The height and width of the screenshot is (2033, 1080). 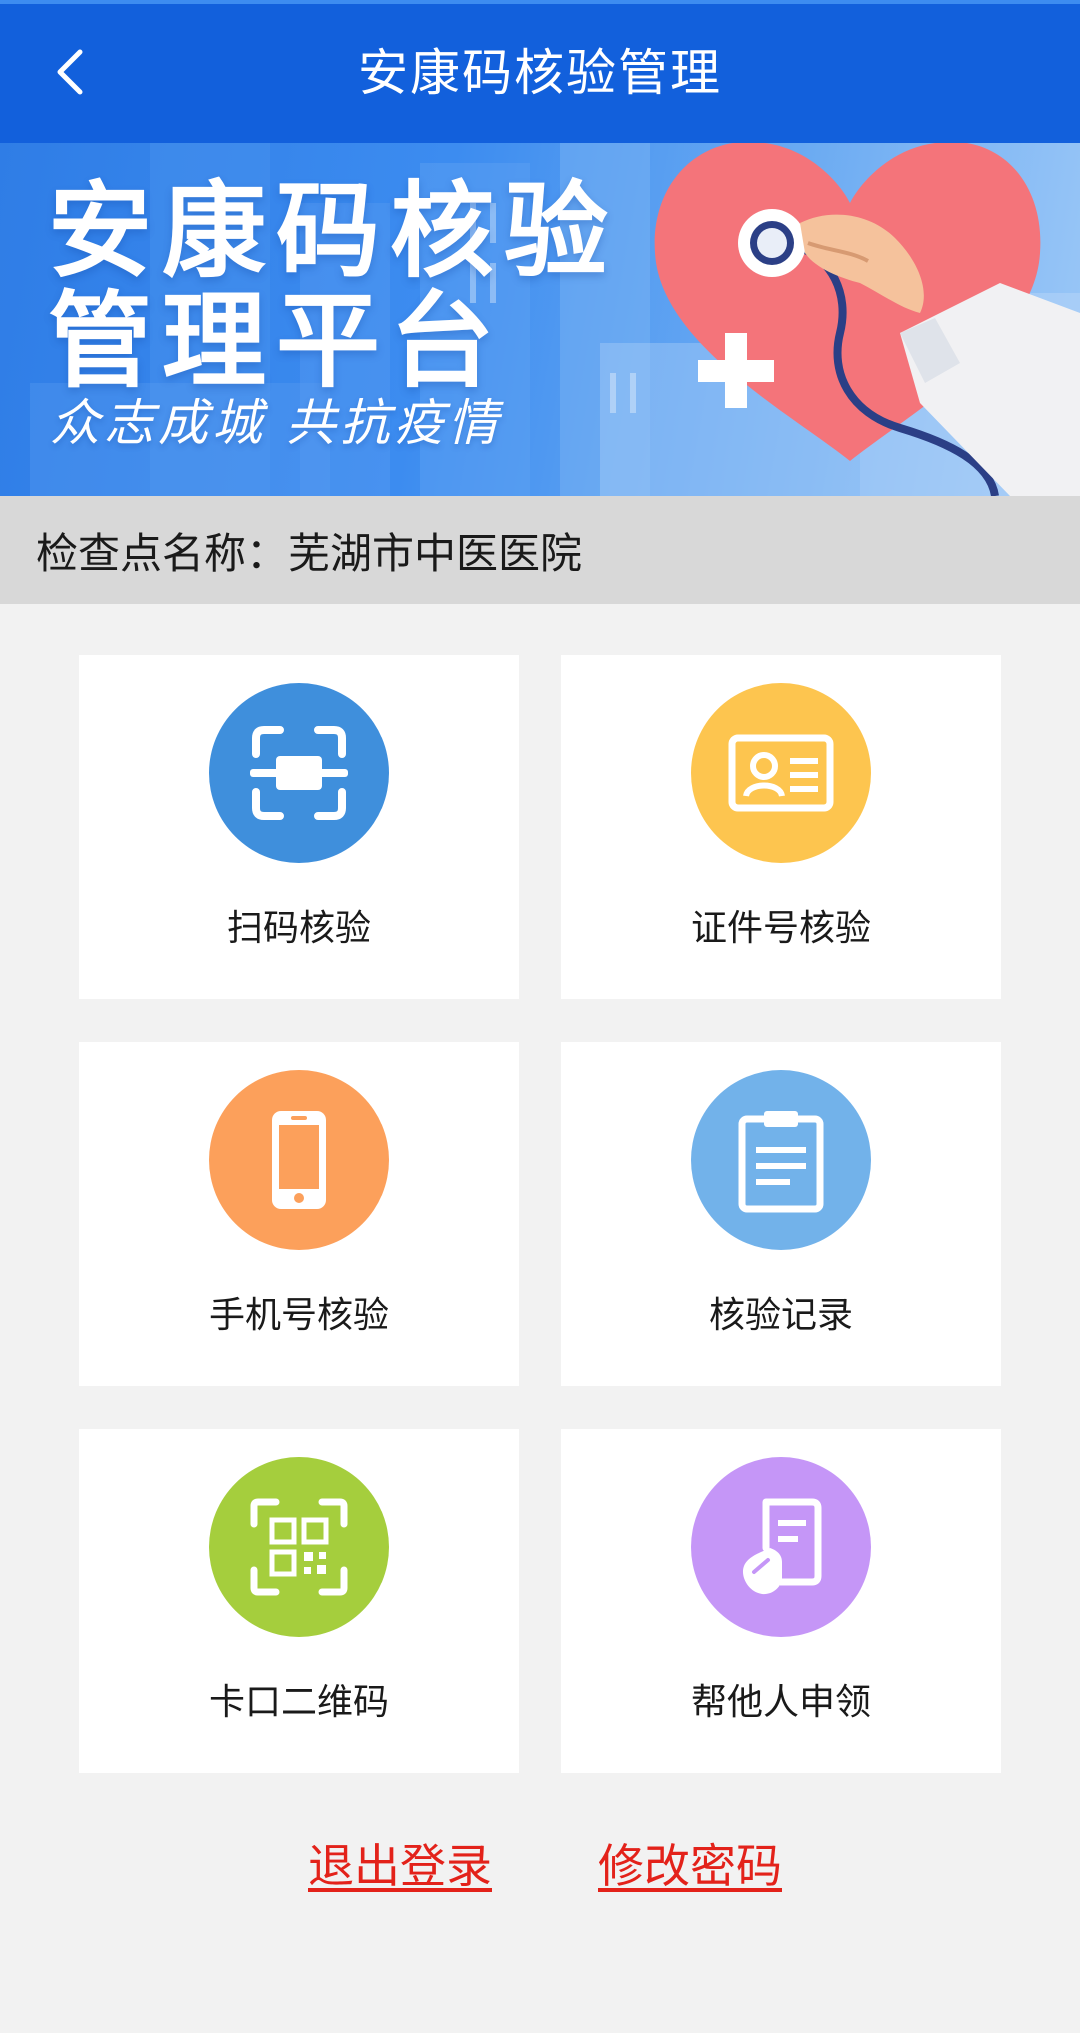 I want to click on checkpoint-qr-tile: 卡口二维码, so click(x=299, y=1601).